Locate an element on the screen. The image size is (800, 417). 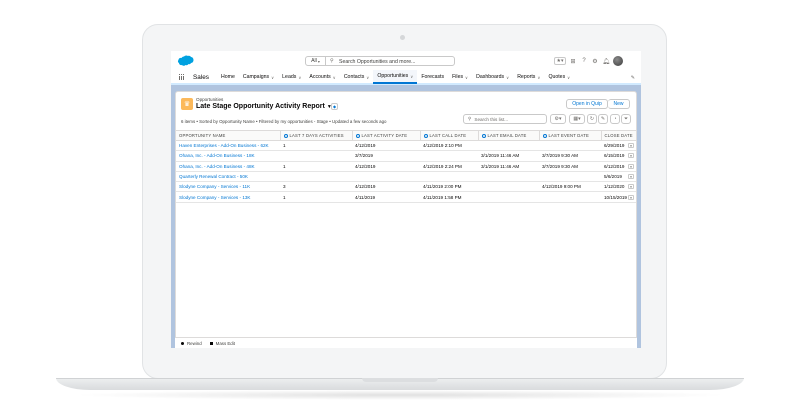
opportunity-link: Quarterly Renewal Contract - 50K is located at coordinates (228, 177).